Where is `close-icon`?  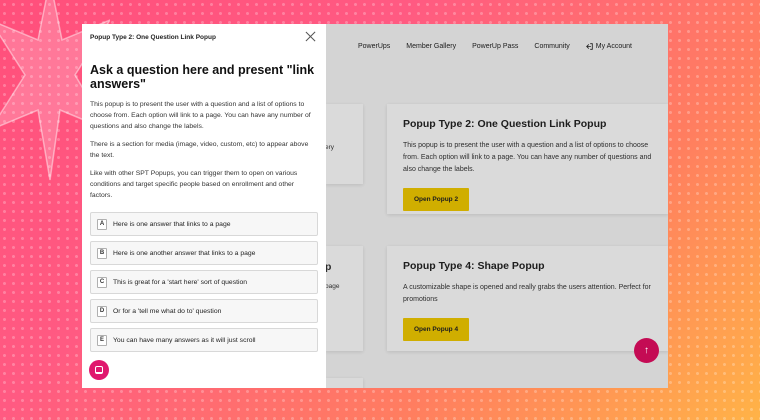 close-icon is located at coordinates (311, 37).